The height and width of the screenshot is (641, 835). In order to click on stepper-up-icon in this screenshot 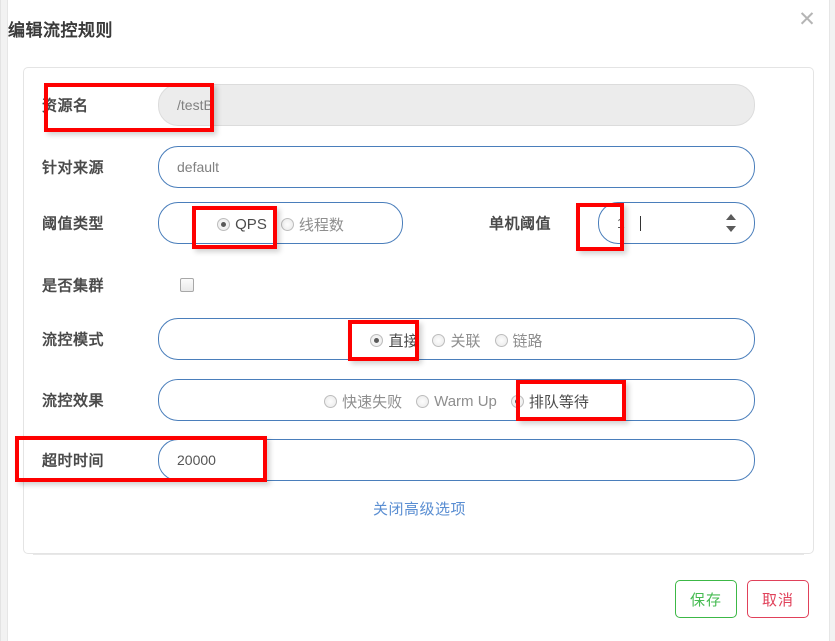, I will do `click(730, 217)`.